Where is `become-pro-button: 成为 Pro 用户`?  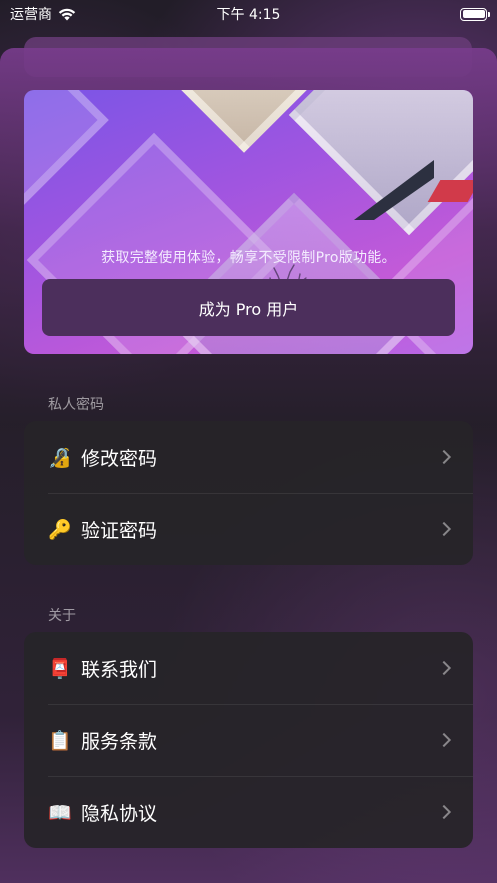 become-pro-button: 成为 Pro 用户 is located at coordinates (248, 307).